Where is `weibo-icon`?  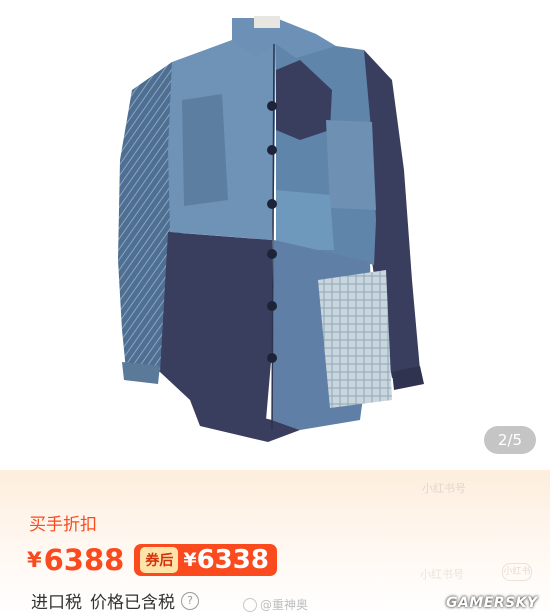 weibo-icon is located at coordinates (250, 604).